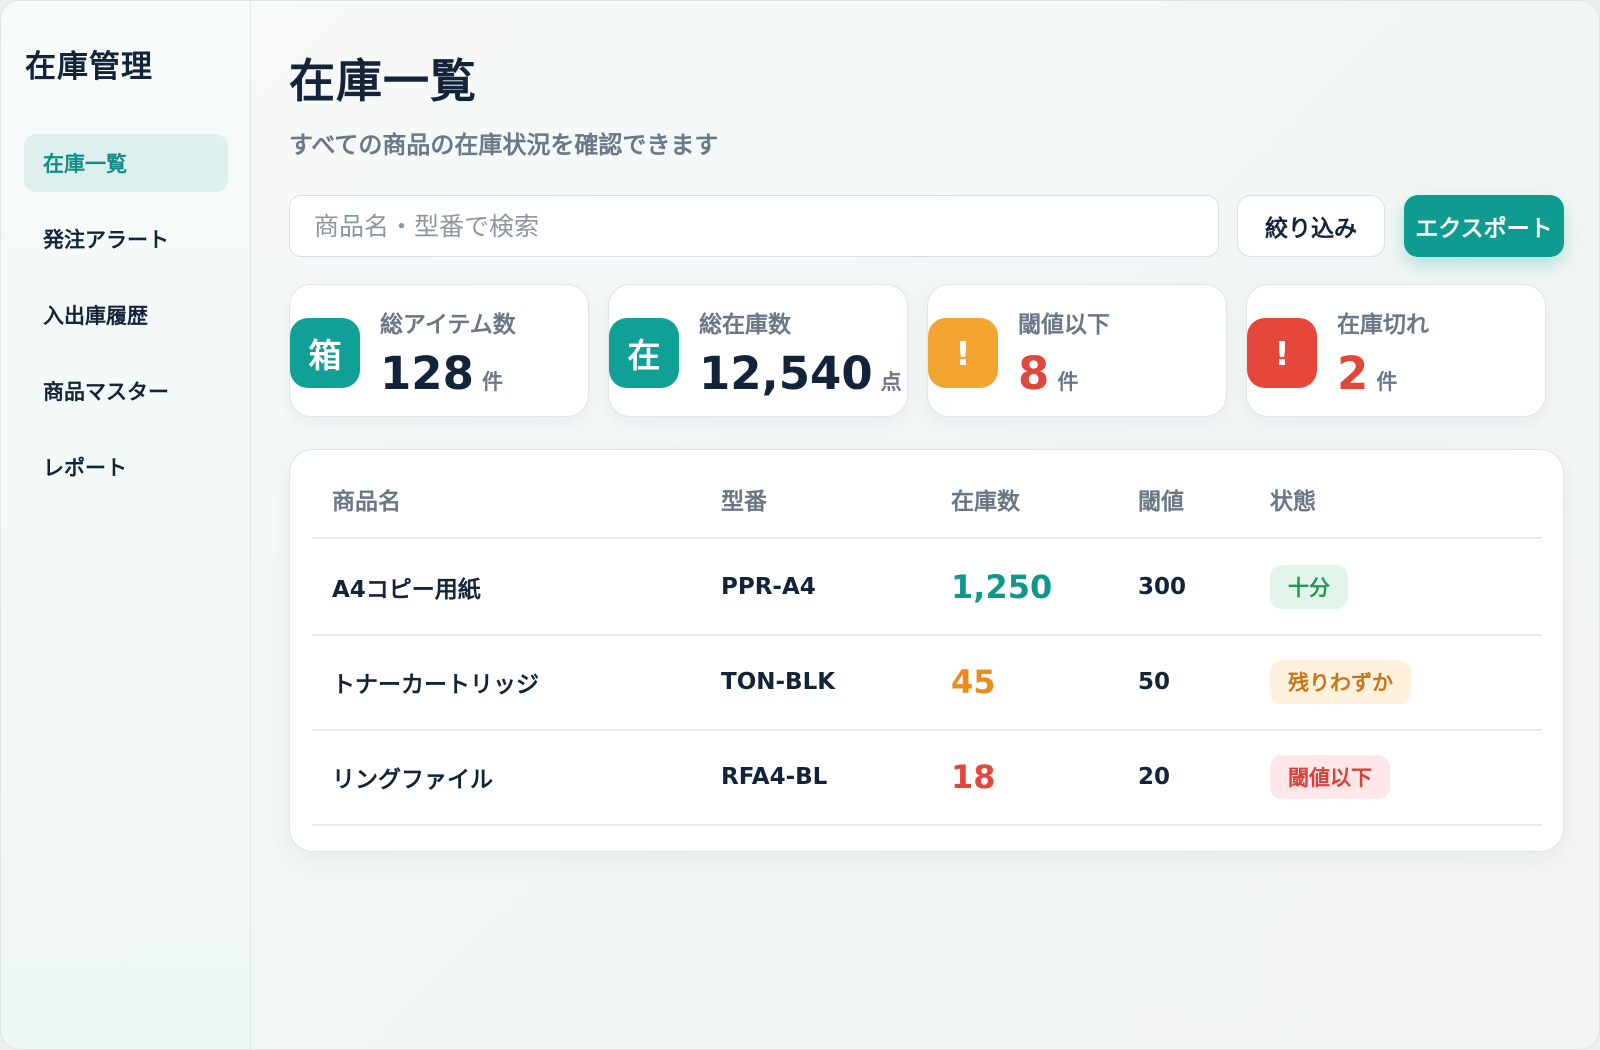 The height and width of the screenshot is (1050, 1600). What do you see at coordinates (985, 499) in the screenshot?
I see `column-header-qty: 在庫数` at bounding box center [985, 499].